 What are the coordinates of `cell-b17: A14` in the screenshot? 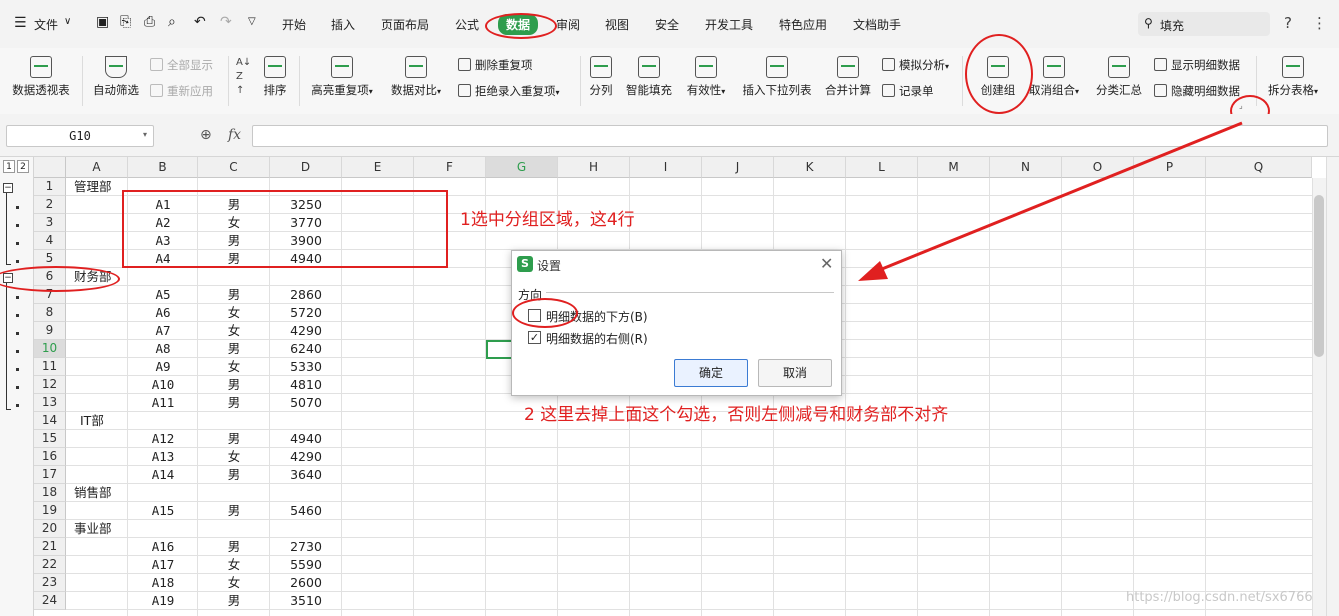 It's located at (163, 475).